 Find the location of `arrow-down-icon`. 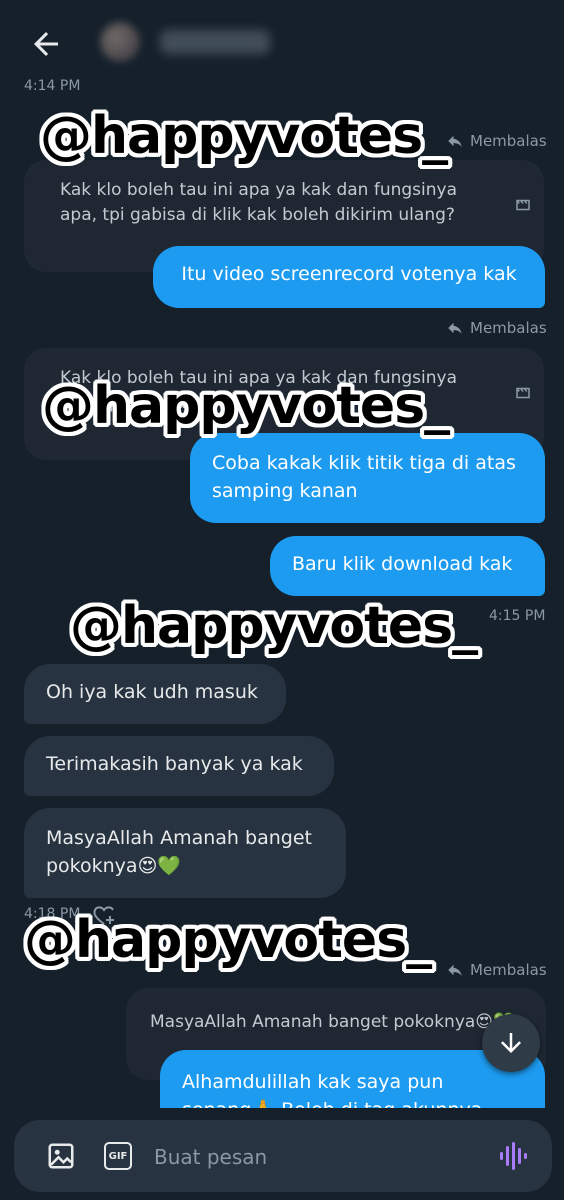

arrow-down-icon is located at coordinates (511, 1043).